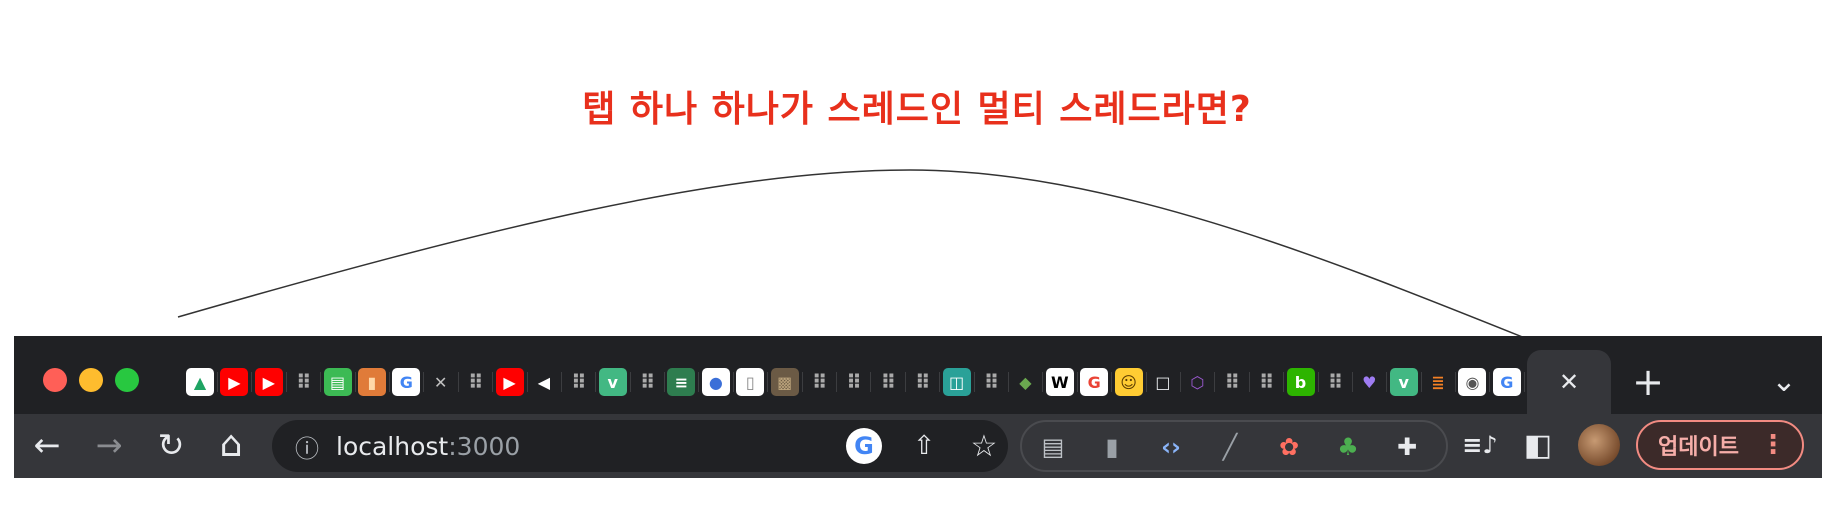 The height and width of the screenshot is (516, 1834). What do you see at coordinates (443, 382) in the screenshot?
I see `tools-icon: ✕` at bounding box center [443, 382].